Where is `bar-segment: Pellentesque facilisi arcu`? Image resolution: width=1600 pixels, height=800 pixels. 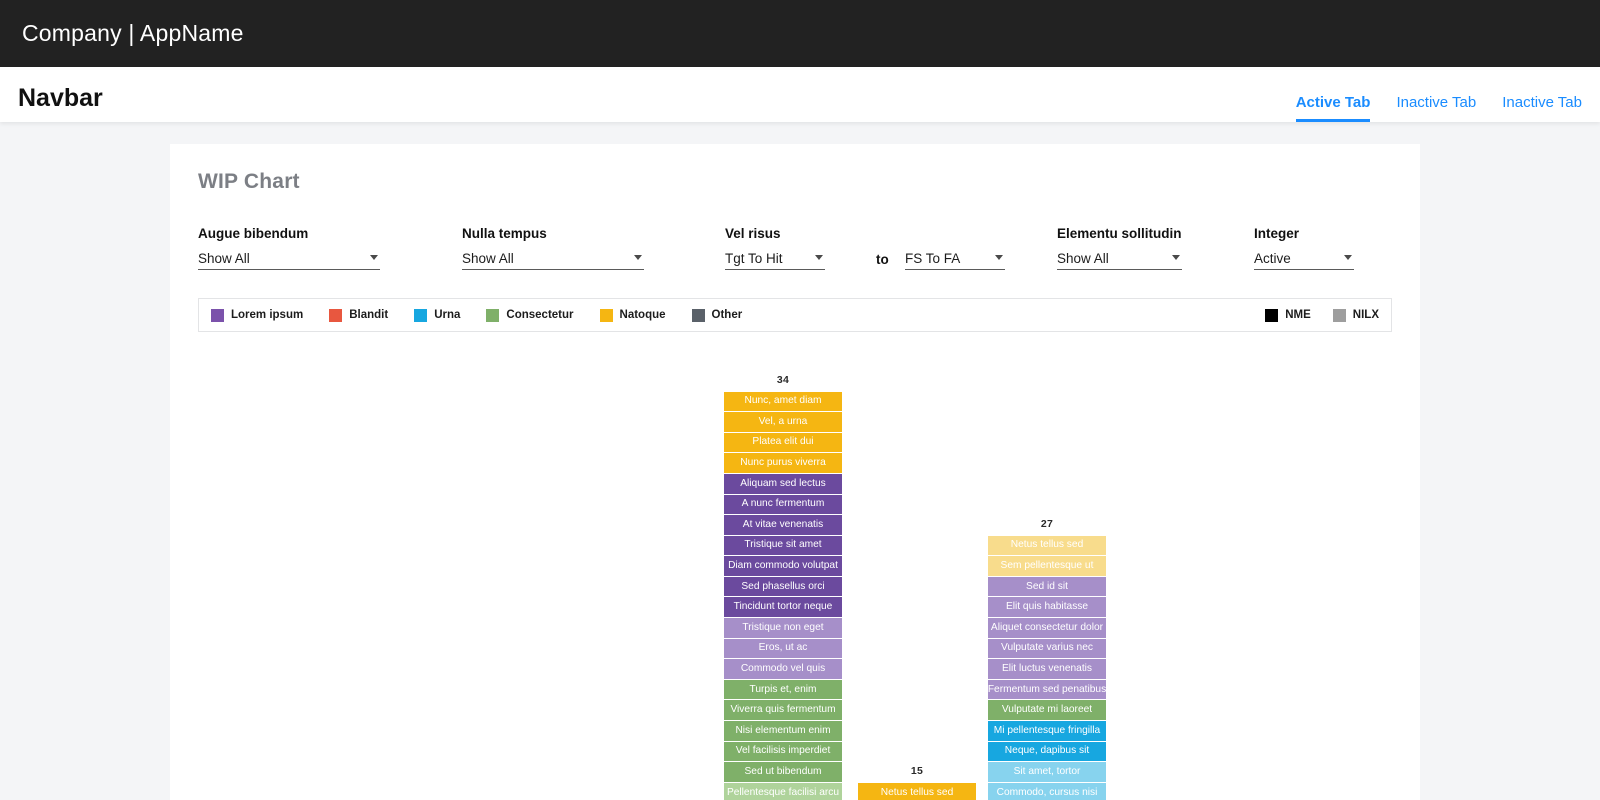
bar-segment: Pellentesque facilisi arcu is located at coordinates (783, 791).